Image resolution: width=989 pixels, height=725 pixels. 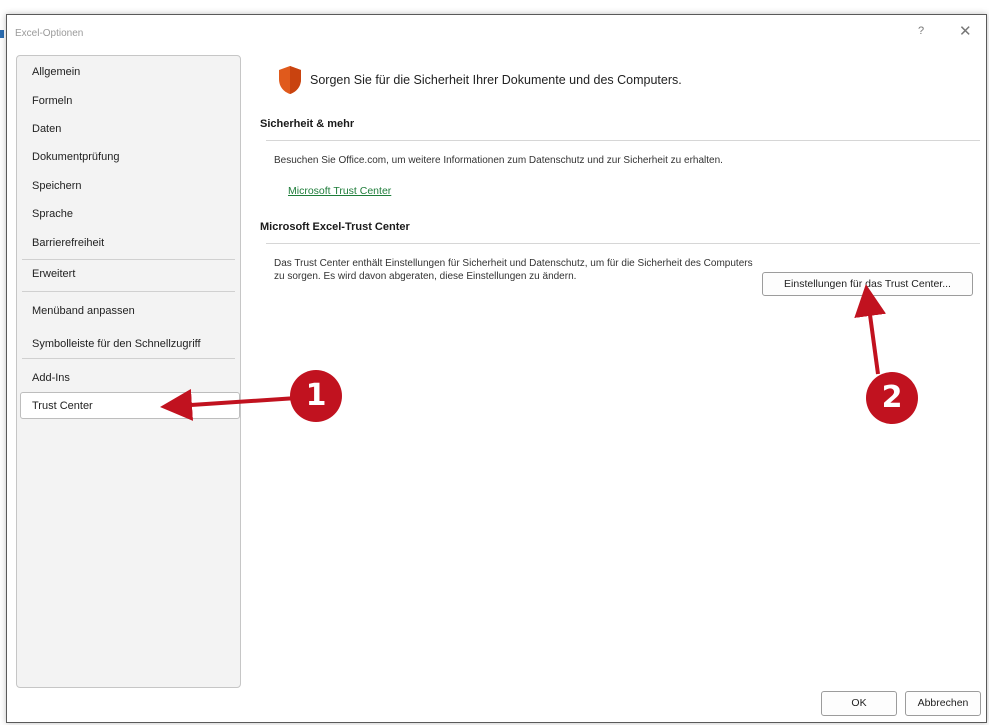 I want to click on arrow-to-trust-center, so click(x=229, y=404).